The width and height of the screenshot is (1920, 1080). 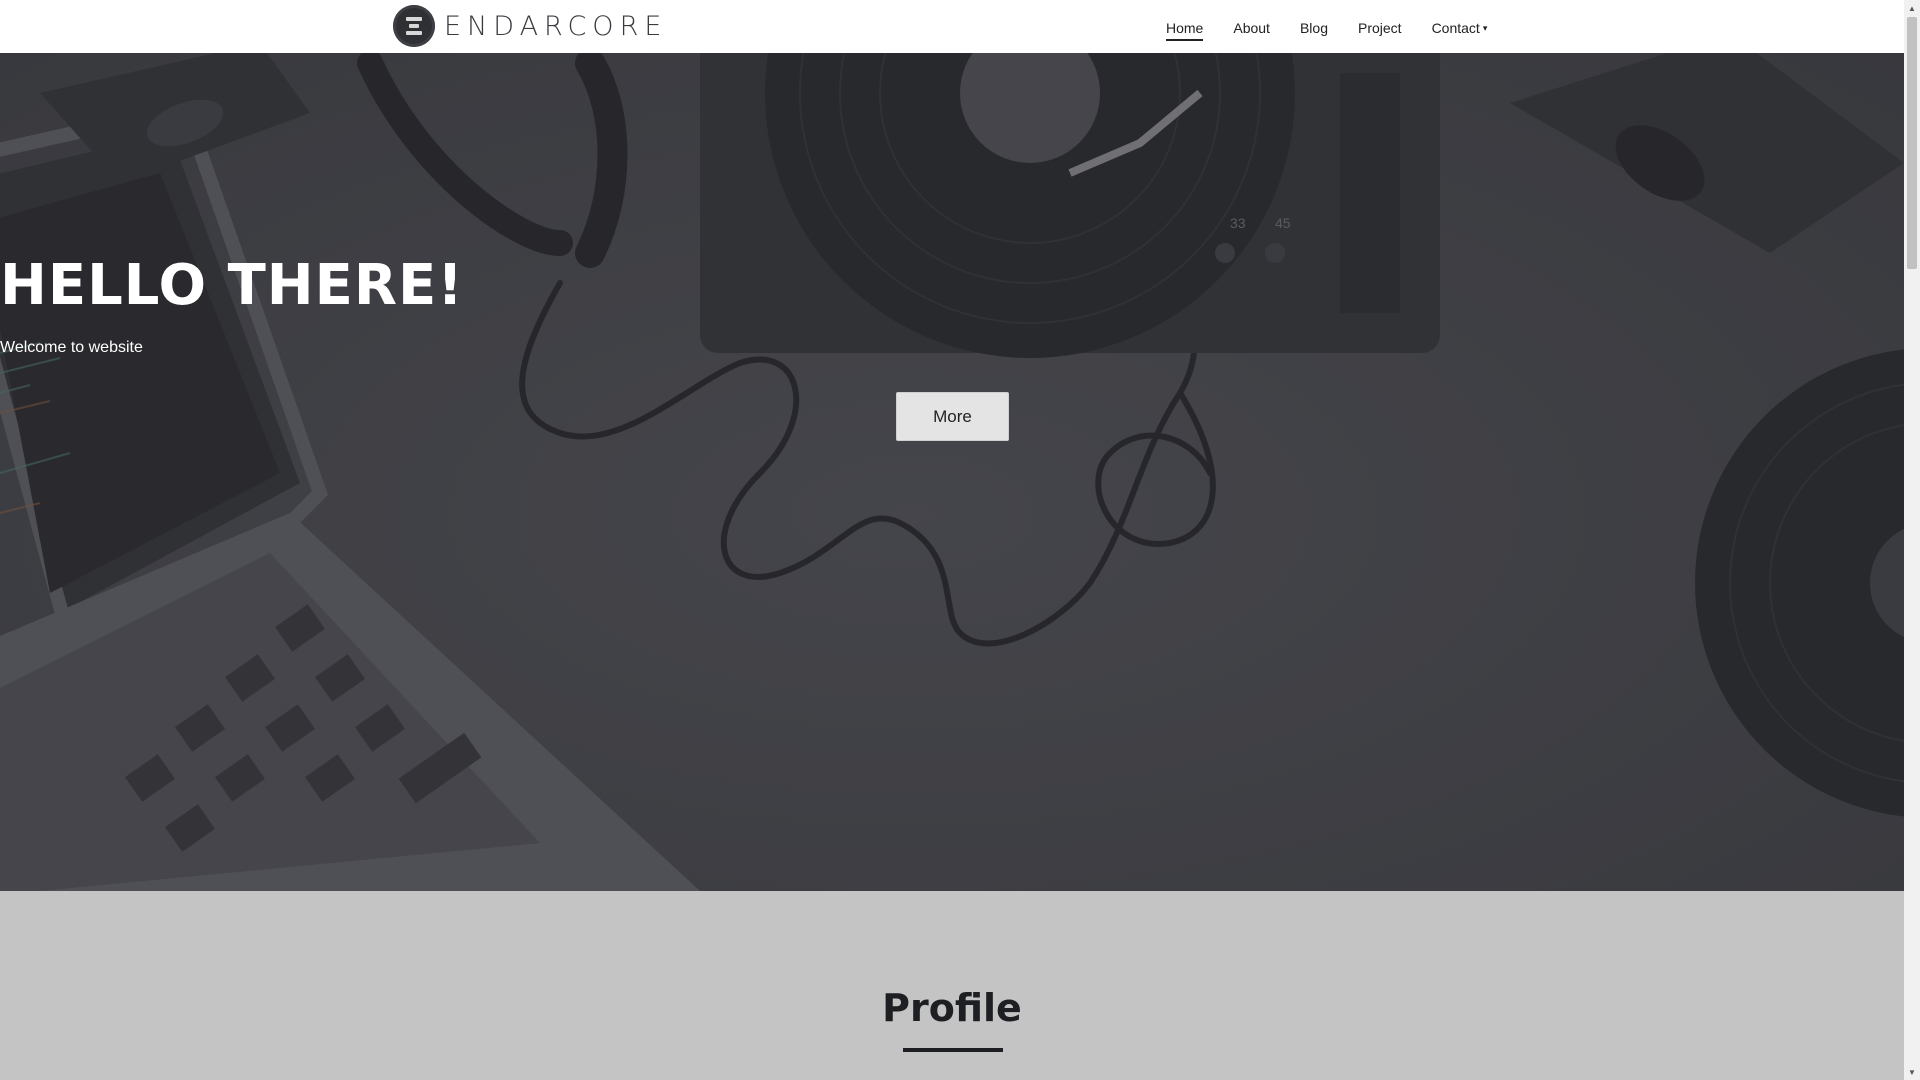 What do you see at coordinates (953, 1050) in the screenshot?
I see `section-title-underline` at bounding box center [953, 1050].